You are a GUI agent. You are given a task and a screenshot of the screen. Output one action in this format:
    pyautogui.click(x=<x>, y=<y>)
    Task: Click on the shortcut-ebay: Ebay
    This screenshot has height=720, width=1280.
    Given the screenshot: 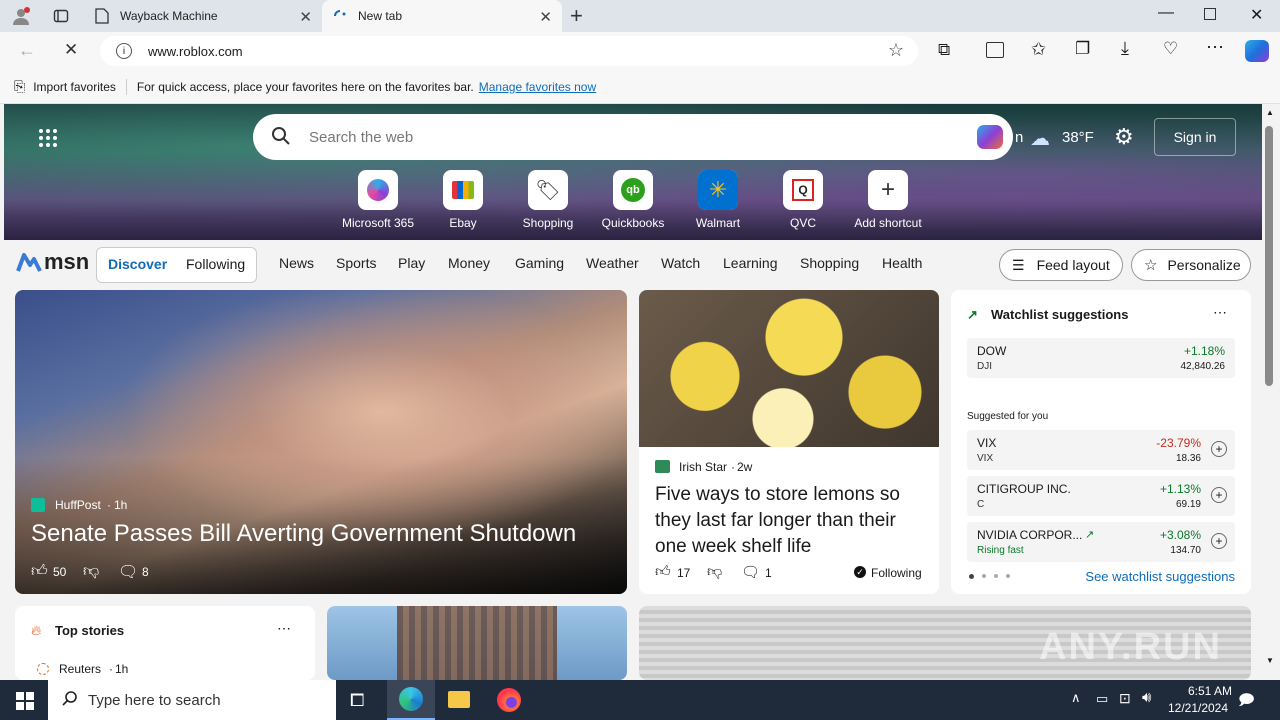 What is the action you would take?
    pyautogui.click(x=463, y=200)
    